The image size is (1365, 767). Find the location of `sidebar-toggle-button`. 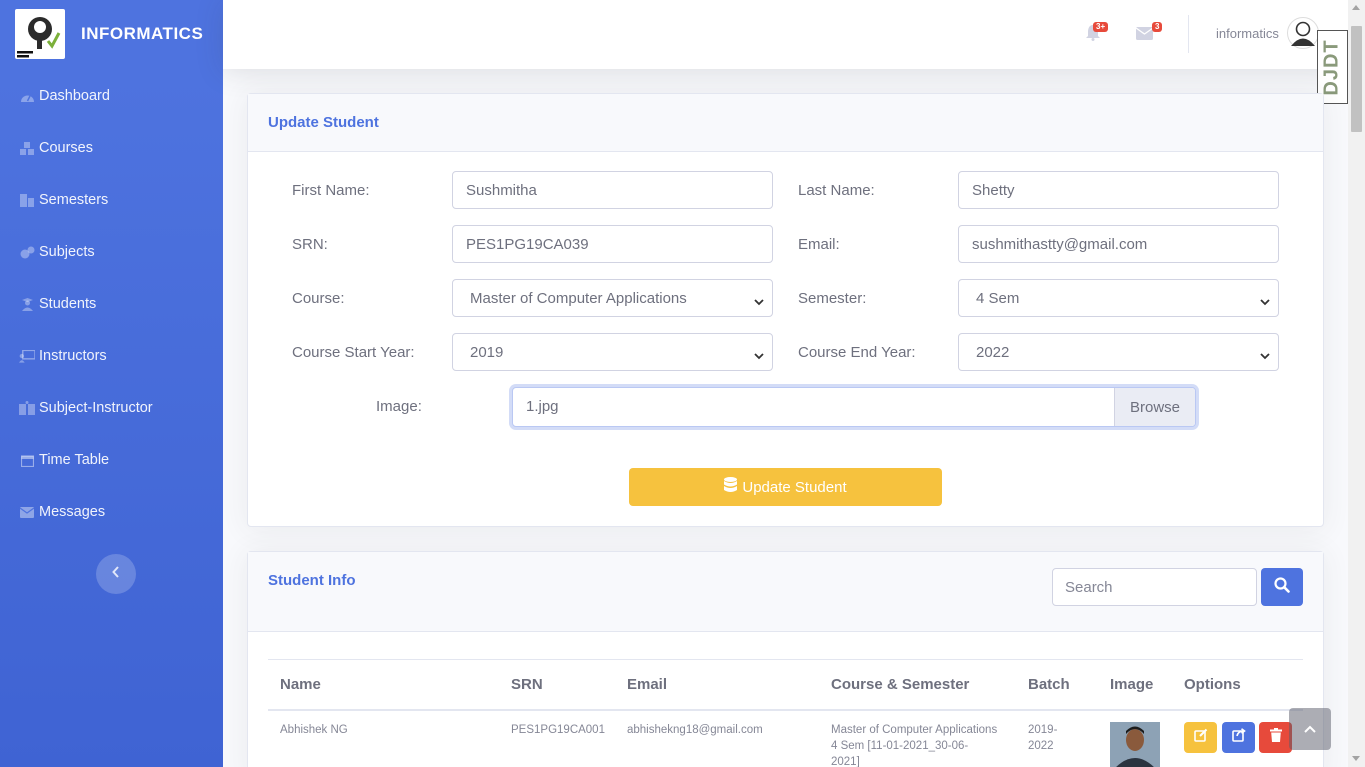

sidebar-toggle-button is located at coordinates (116, 574).